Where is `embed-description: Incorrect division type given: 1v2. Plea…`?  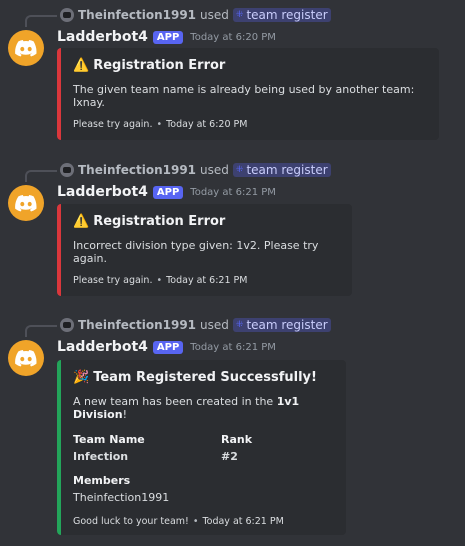 embed-description: Incorrect division type given: 1v2. Plea… is located at coordinates (196, 252).